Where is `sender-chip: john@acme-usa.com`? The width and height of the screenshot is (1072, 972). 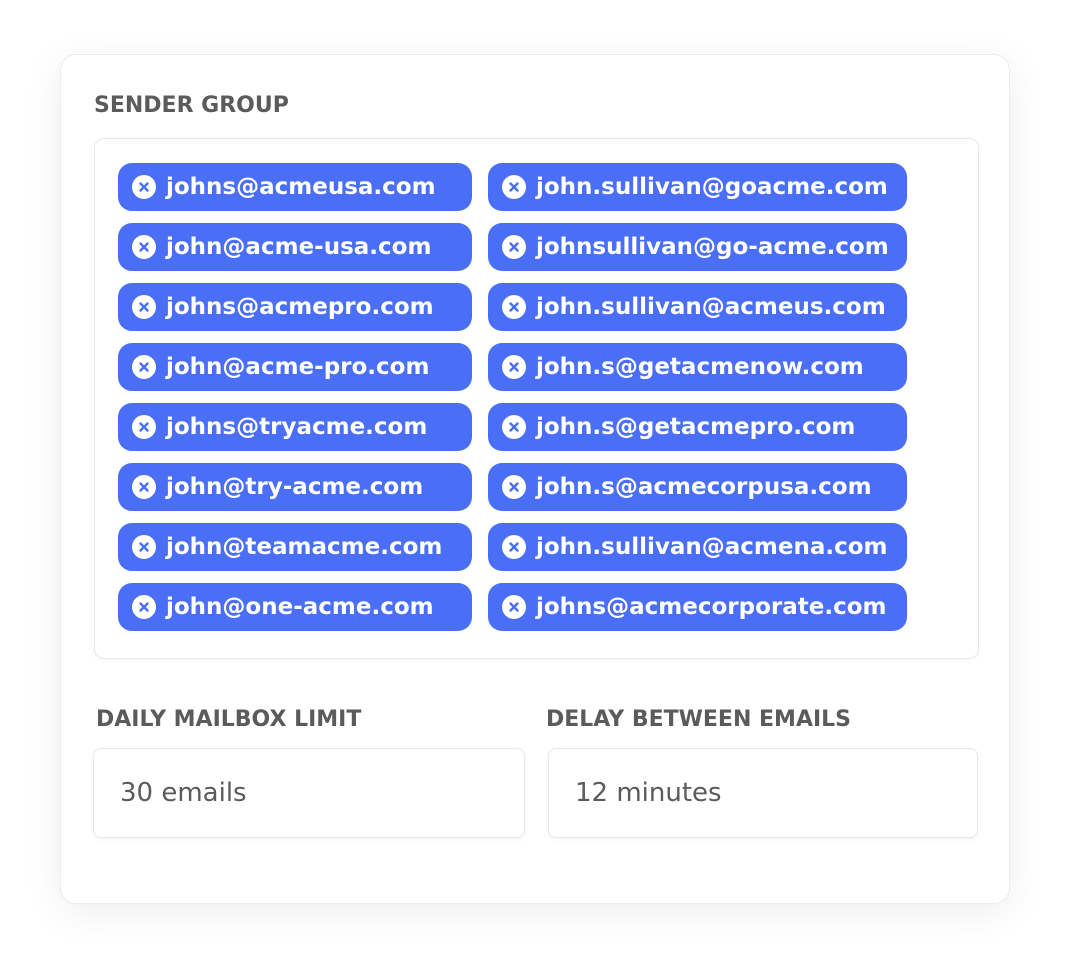
sender-chip: john@acme-usa.com is located at coordinates (295, 247).